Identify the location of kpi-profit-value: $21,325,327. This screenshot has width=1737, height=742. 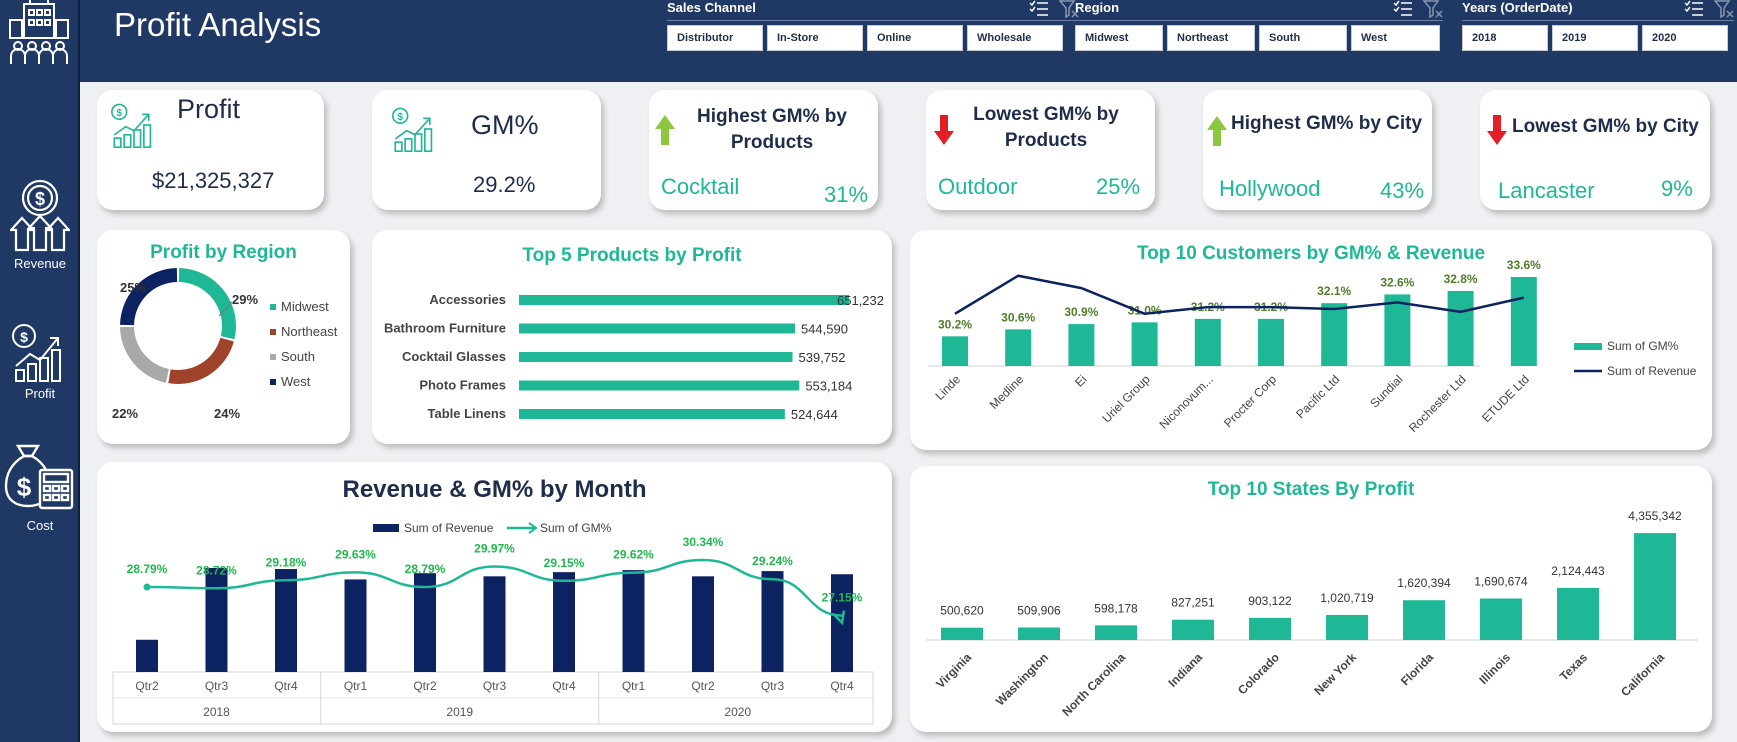
(213, 180).